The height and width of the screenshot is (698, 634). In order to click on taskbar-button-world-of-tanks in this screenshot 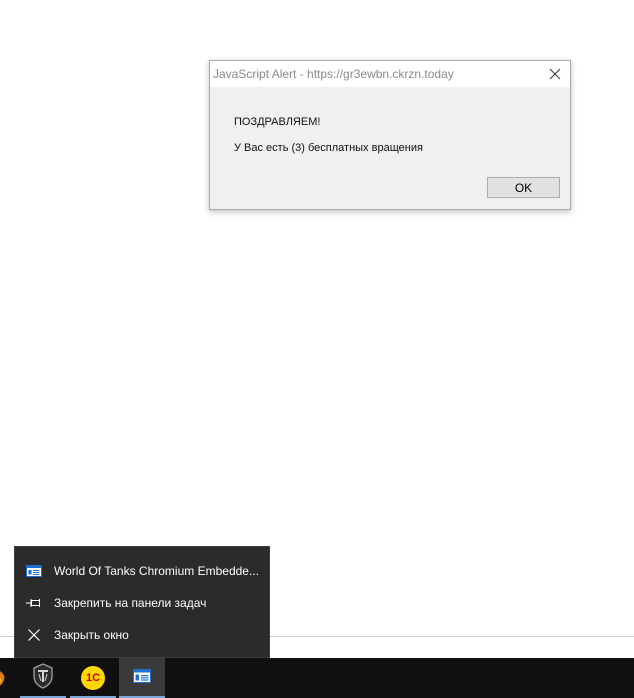, I will do `click(43, 678)`.